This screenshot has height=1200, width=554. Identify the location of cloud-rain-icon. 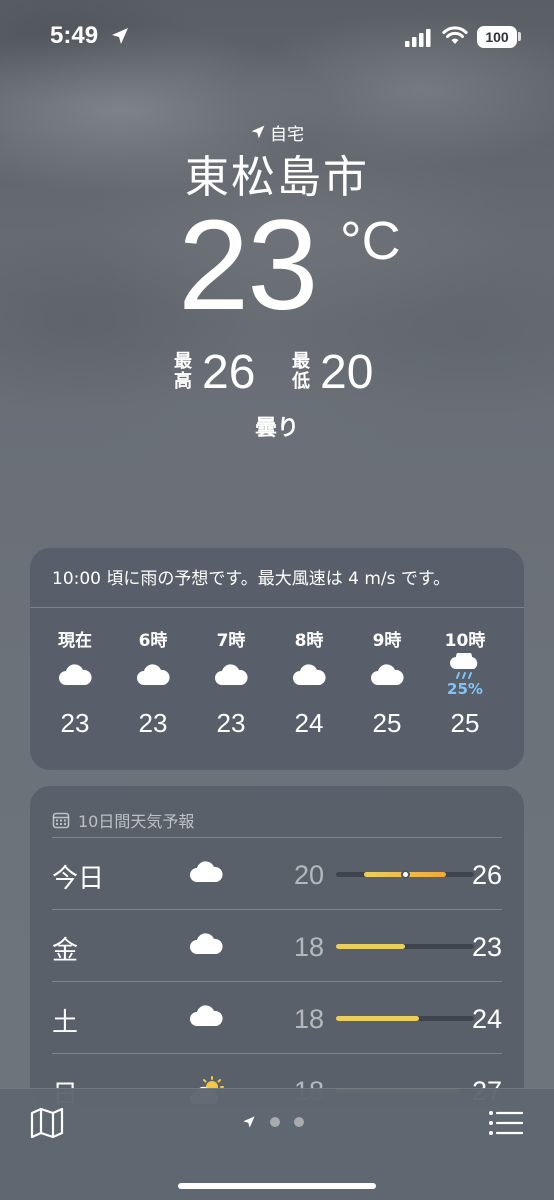
(464, 666).